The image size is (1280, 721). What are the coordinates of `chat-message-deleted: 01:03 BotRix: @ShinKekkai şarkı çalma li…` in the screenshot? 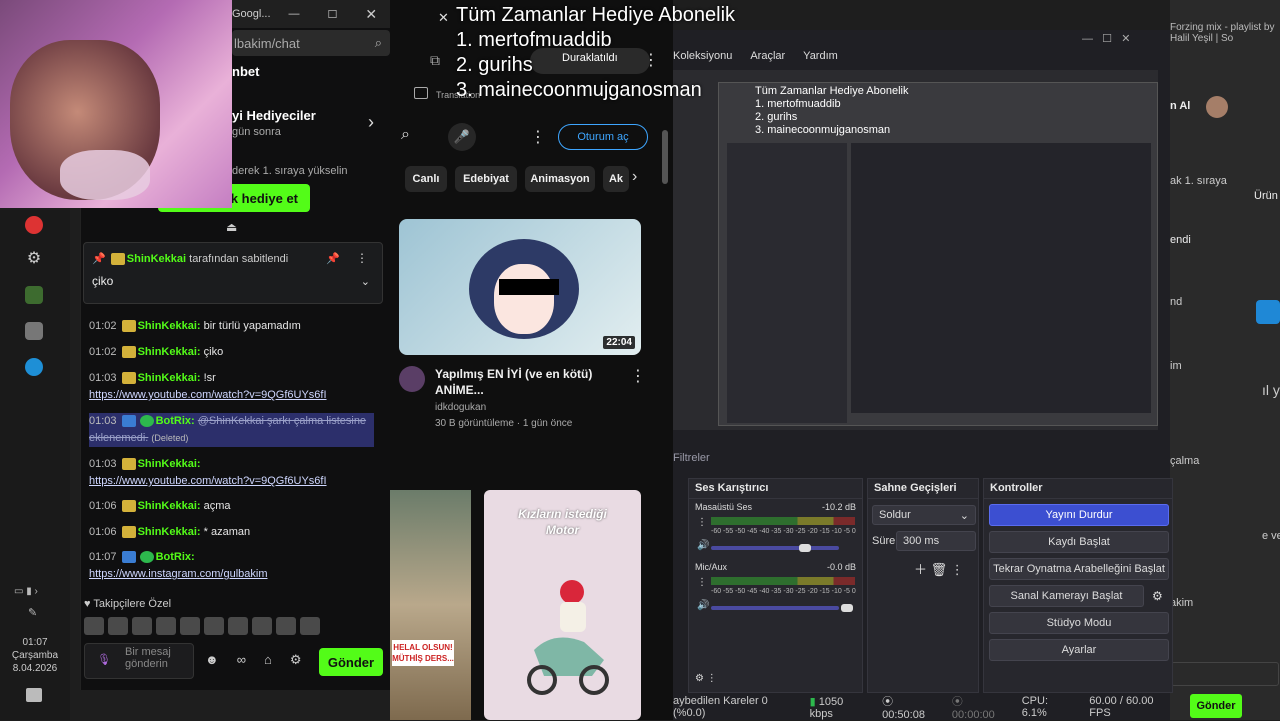 It's located at (231, 430).